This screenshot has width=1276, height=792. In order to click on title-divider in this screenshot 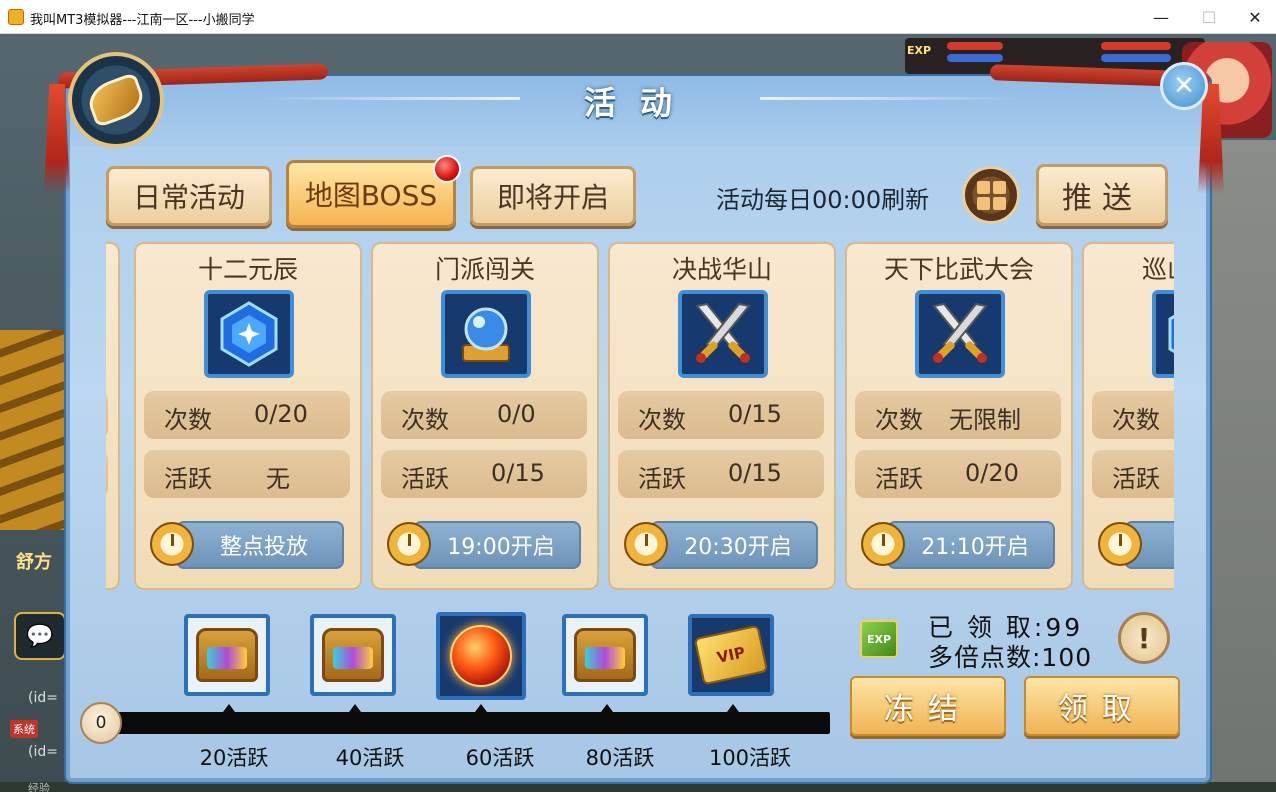, I will do `click(390, 98)`.